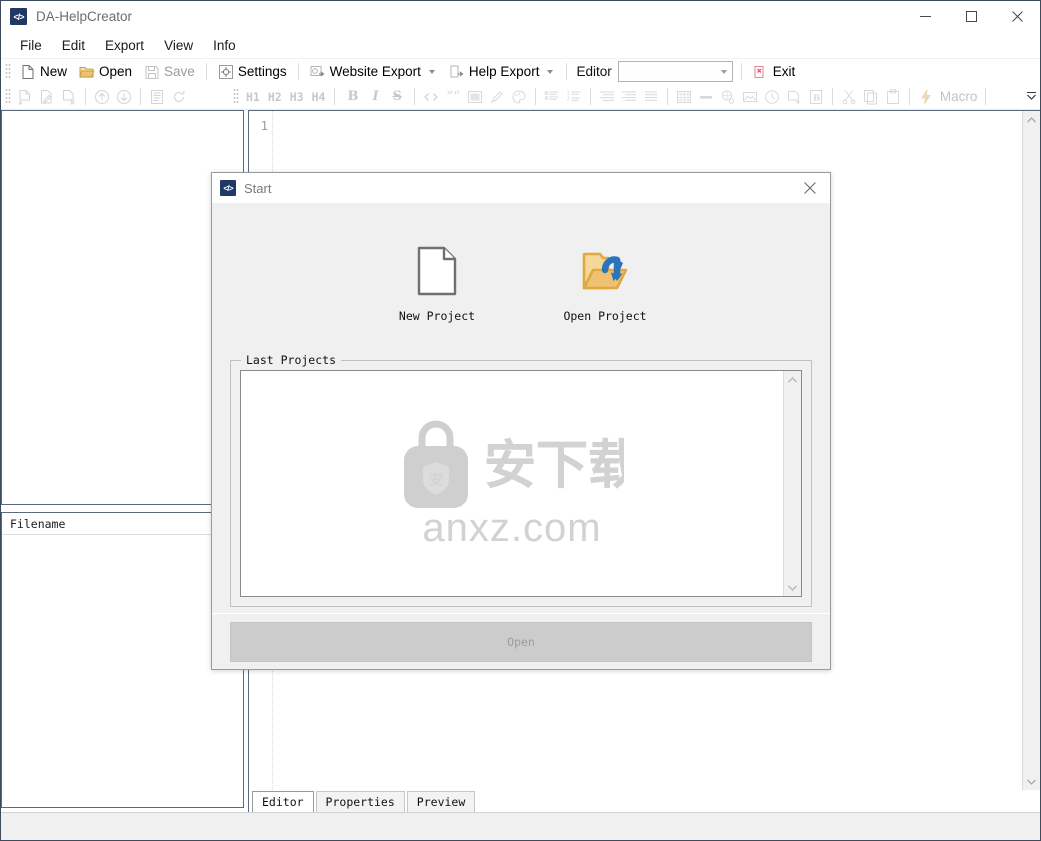 Image resolution: width=1041 pixels, height=841 pixels. Describe the element at coordinates (759, 71) in the screenshot. I see `exit-icon` at that location.